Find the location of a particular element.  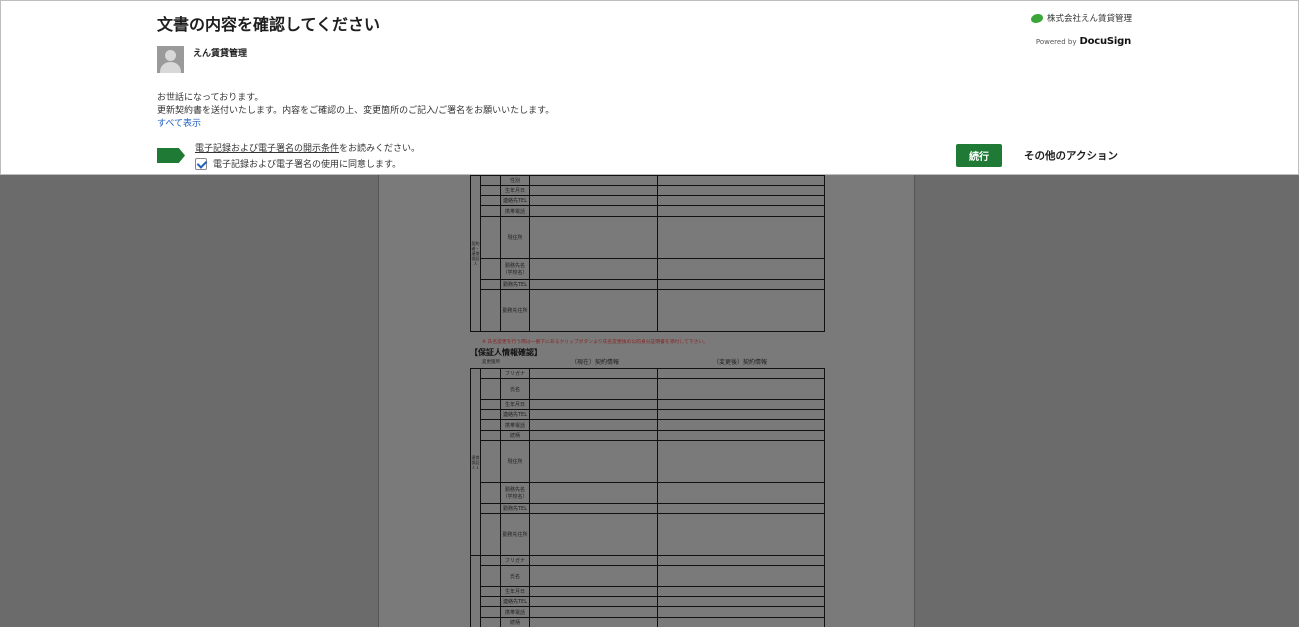

table-row: フリガナ is located at coordinates (647, 591).